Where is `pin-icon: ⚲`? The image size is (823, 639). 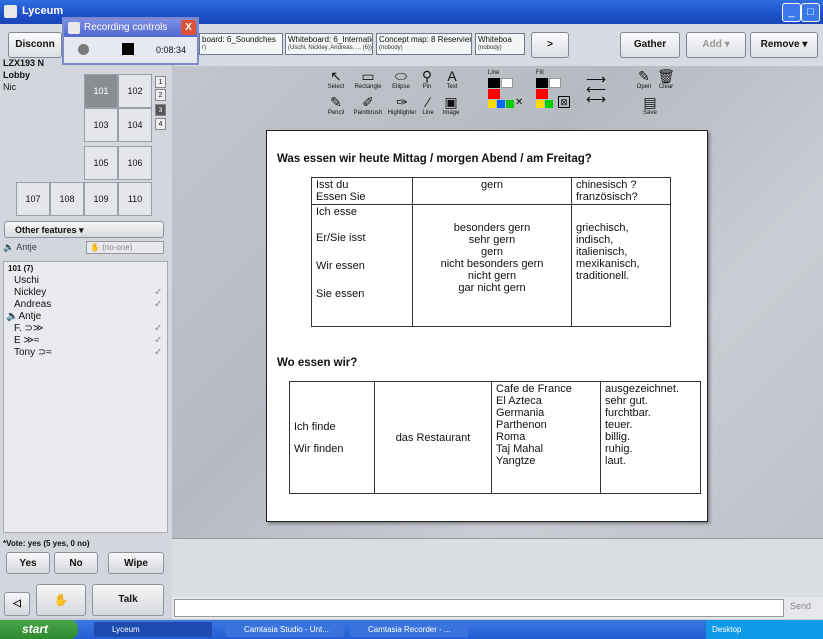
pin-icon: ⚲ is located at coordinates (427, 76).